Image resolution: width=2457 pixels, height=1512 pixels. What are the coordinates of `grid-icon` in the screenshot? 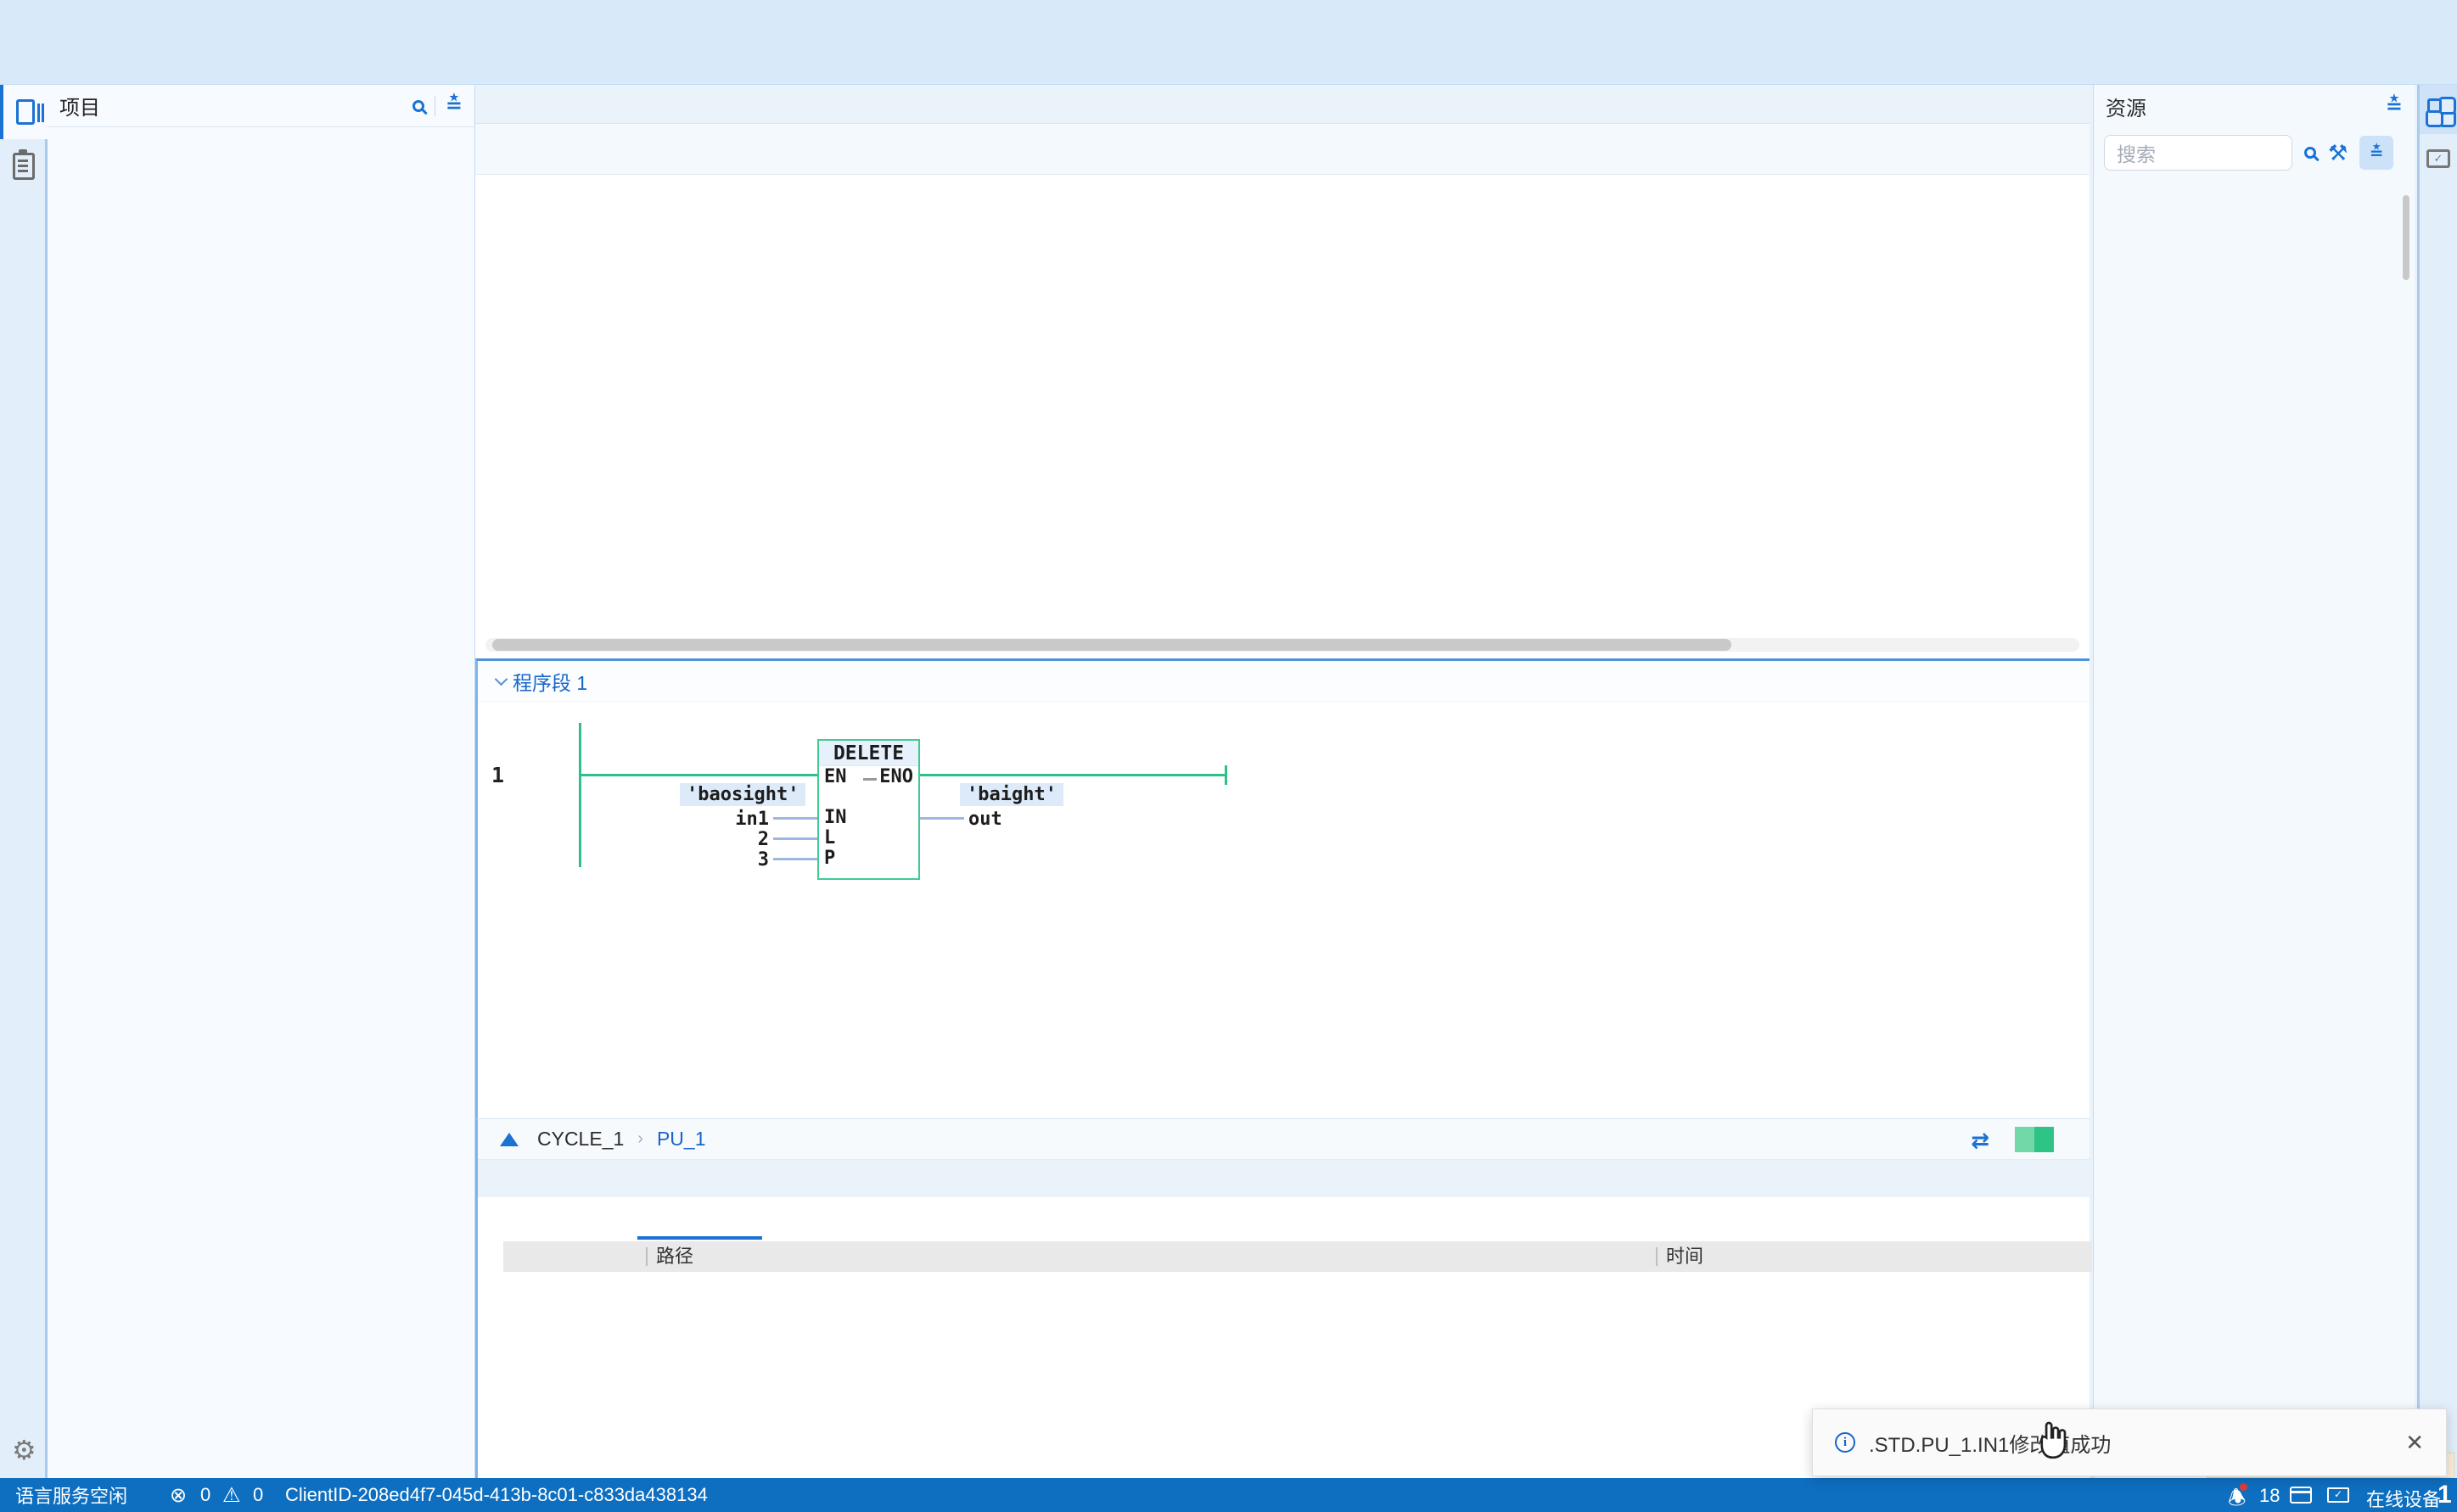 It's located at (2438, 109).